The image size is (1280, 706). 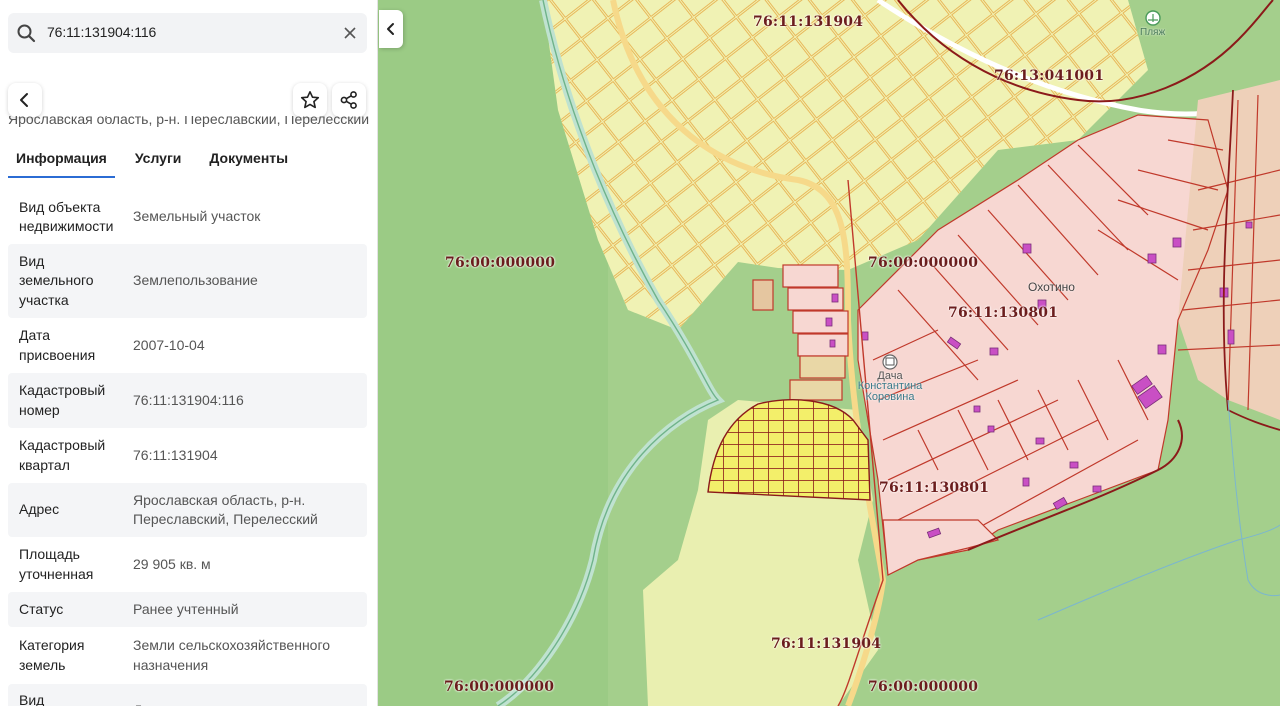 I want to click on info-value: 29 905 кв. м, so click(x=172, y=563).